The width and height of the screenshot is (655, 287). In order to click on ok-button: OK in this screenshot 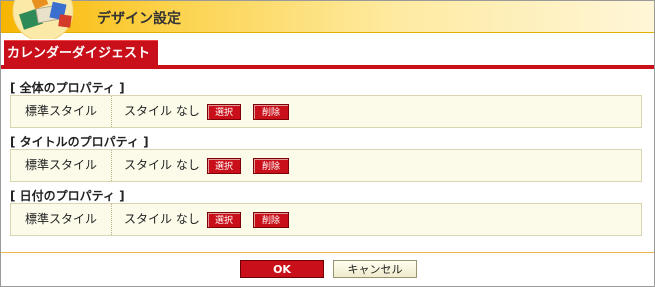, I will do `click(282, 269)`.